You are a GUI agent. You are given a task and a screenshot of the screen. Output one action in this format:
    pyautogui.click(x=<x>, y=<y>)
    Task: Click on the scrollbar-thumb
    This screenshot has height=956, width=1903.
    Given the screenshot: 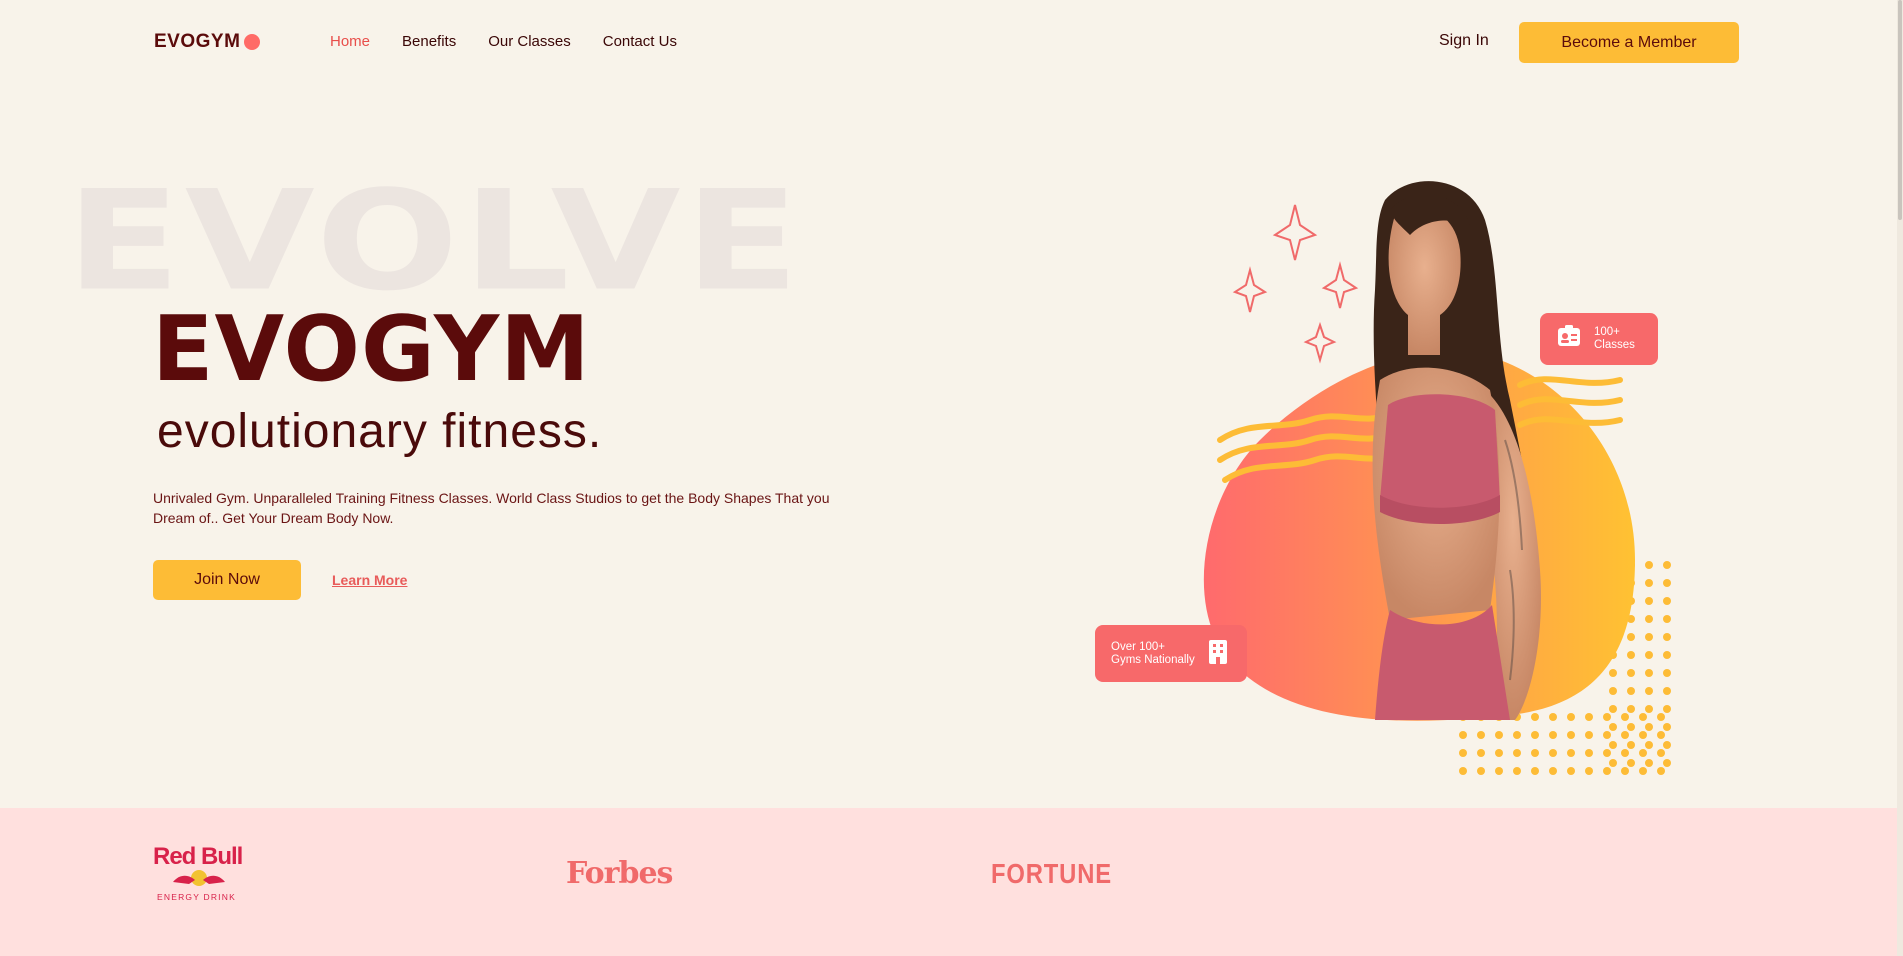 What is the action you would take?
    pyautogui.click(x=1900, y=110)
    